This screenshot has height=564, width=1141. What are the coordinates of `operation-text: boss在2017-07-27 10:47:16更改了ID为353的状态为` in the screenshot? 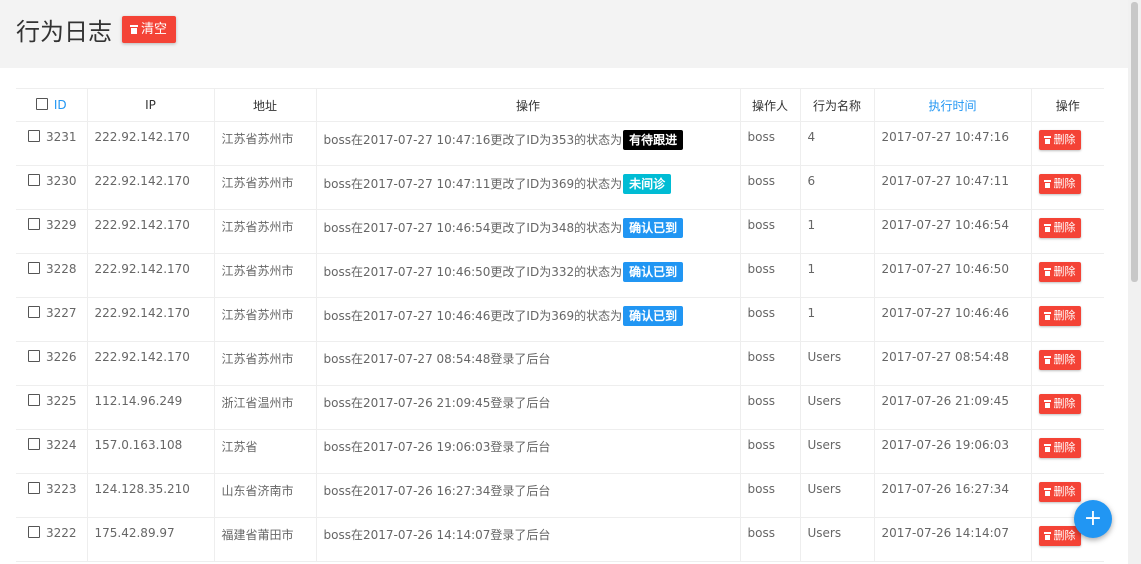 It's located at (473, 140).